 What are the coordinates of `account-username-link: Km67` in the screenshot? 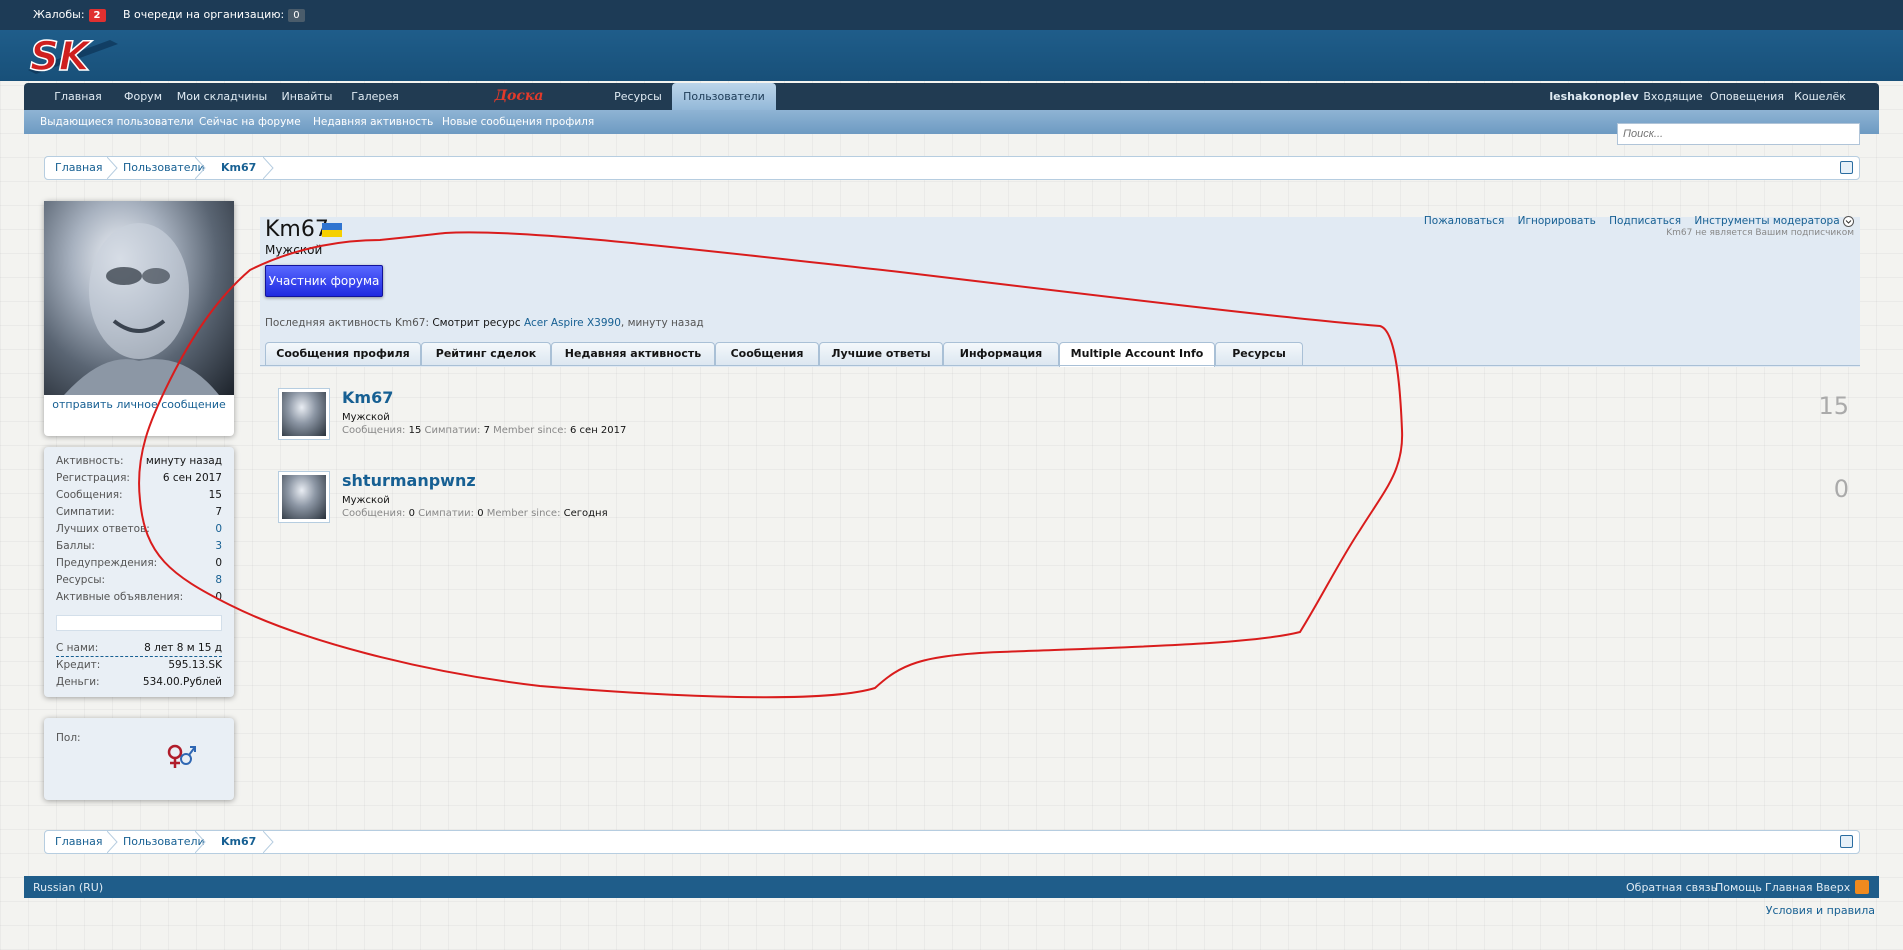 It's located at (367, 397).